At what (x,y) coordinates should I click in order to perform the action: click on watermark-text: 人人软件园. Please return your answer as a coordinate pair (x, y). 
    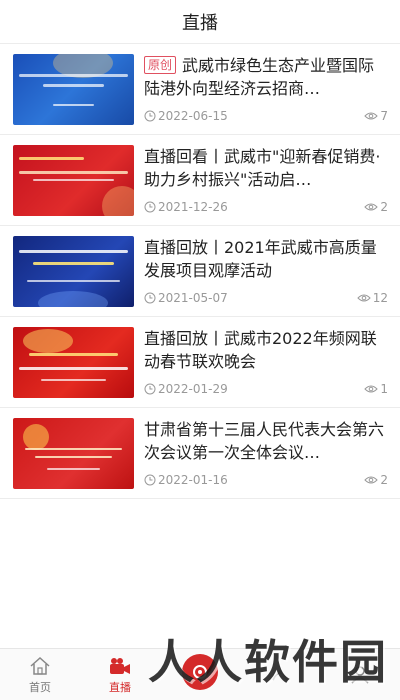
    Looking at the image, I should click on (268, 662).